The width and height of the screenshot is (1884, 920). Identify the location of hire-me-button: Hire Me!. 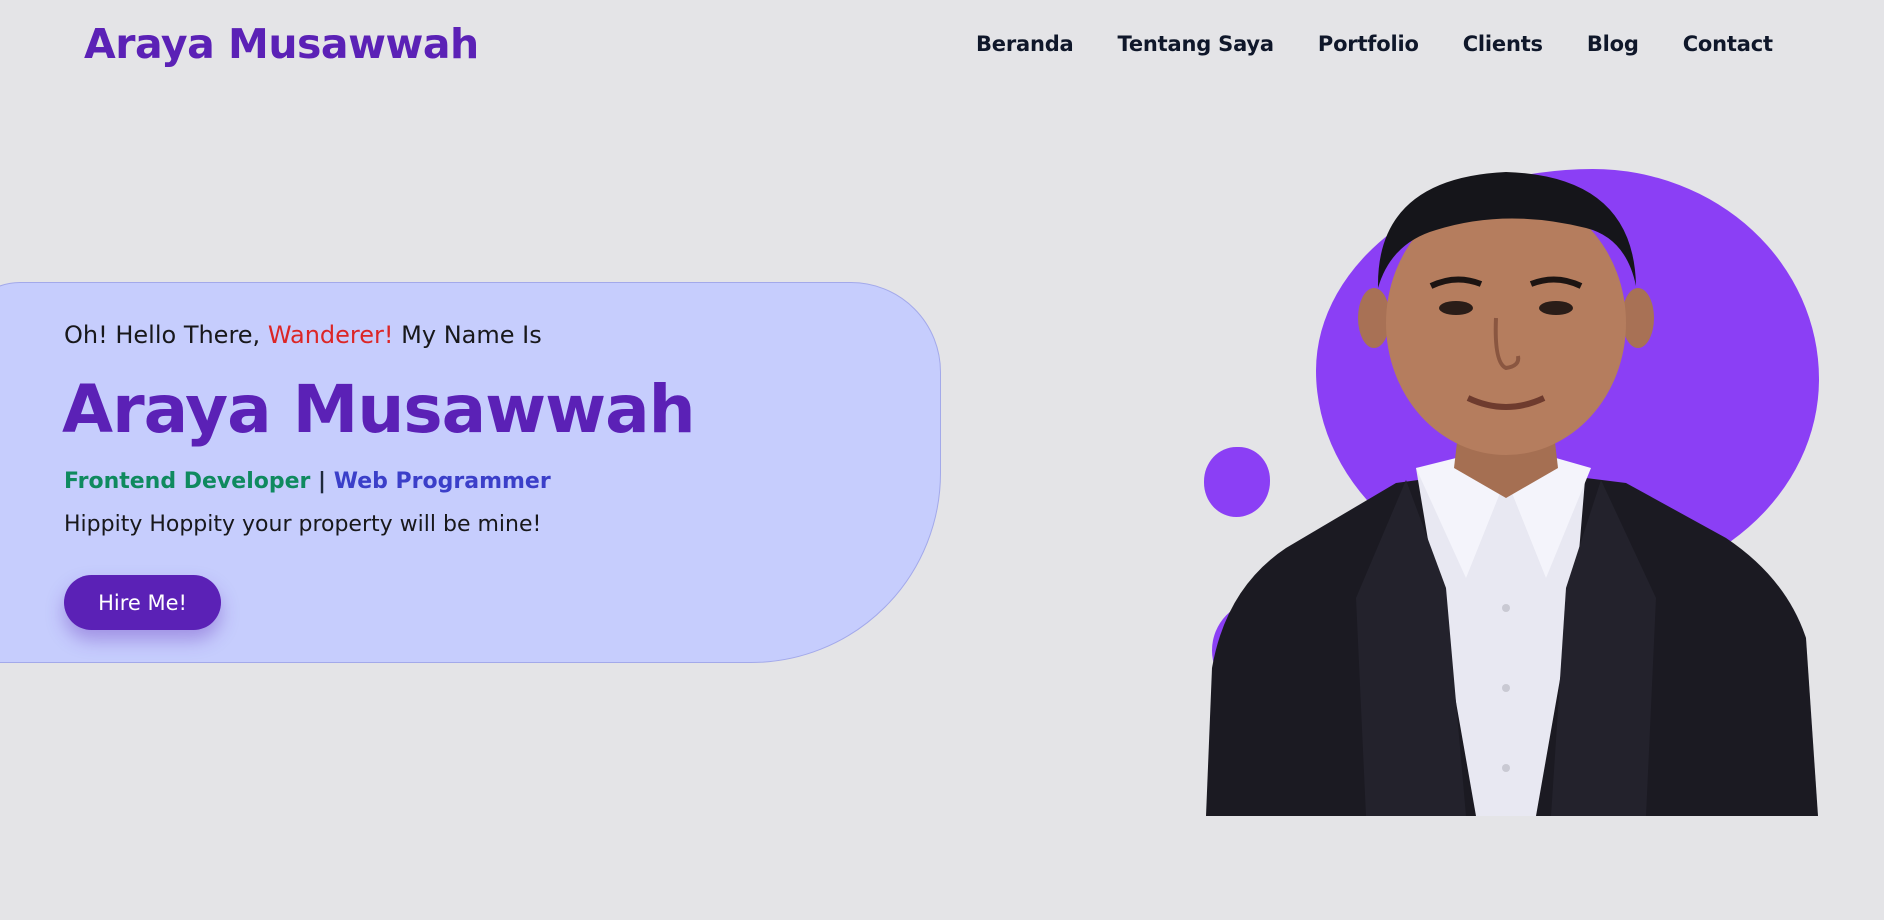
(142, 602).